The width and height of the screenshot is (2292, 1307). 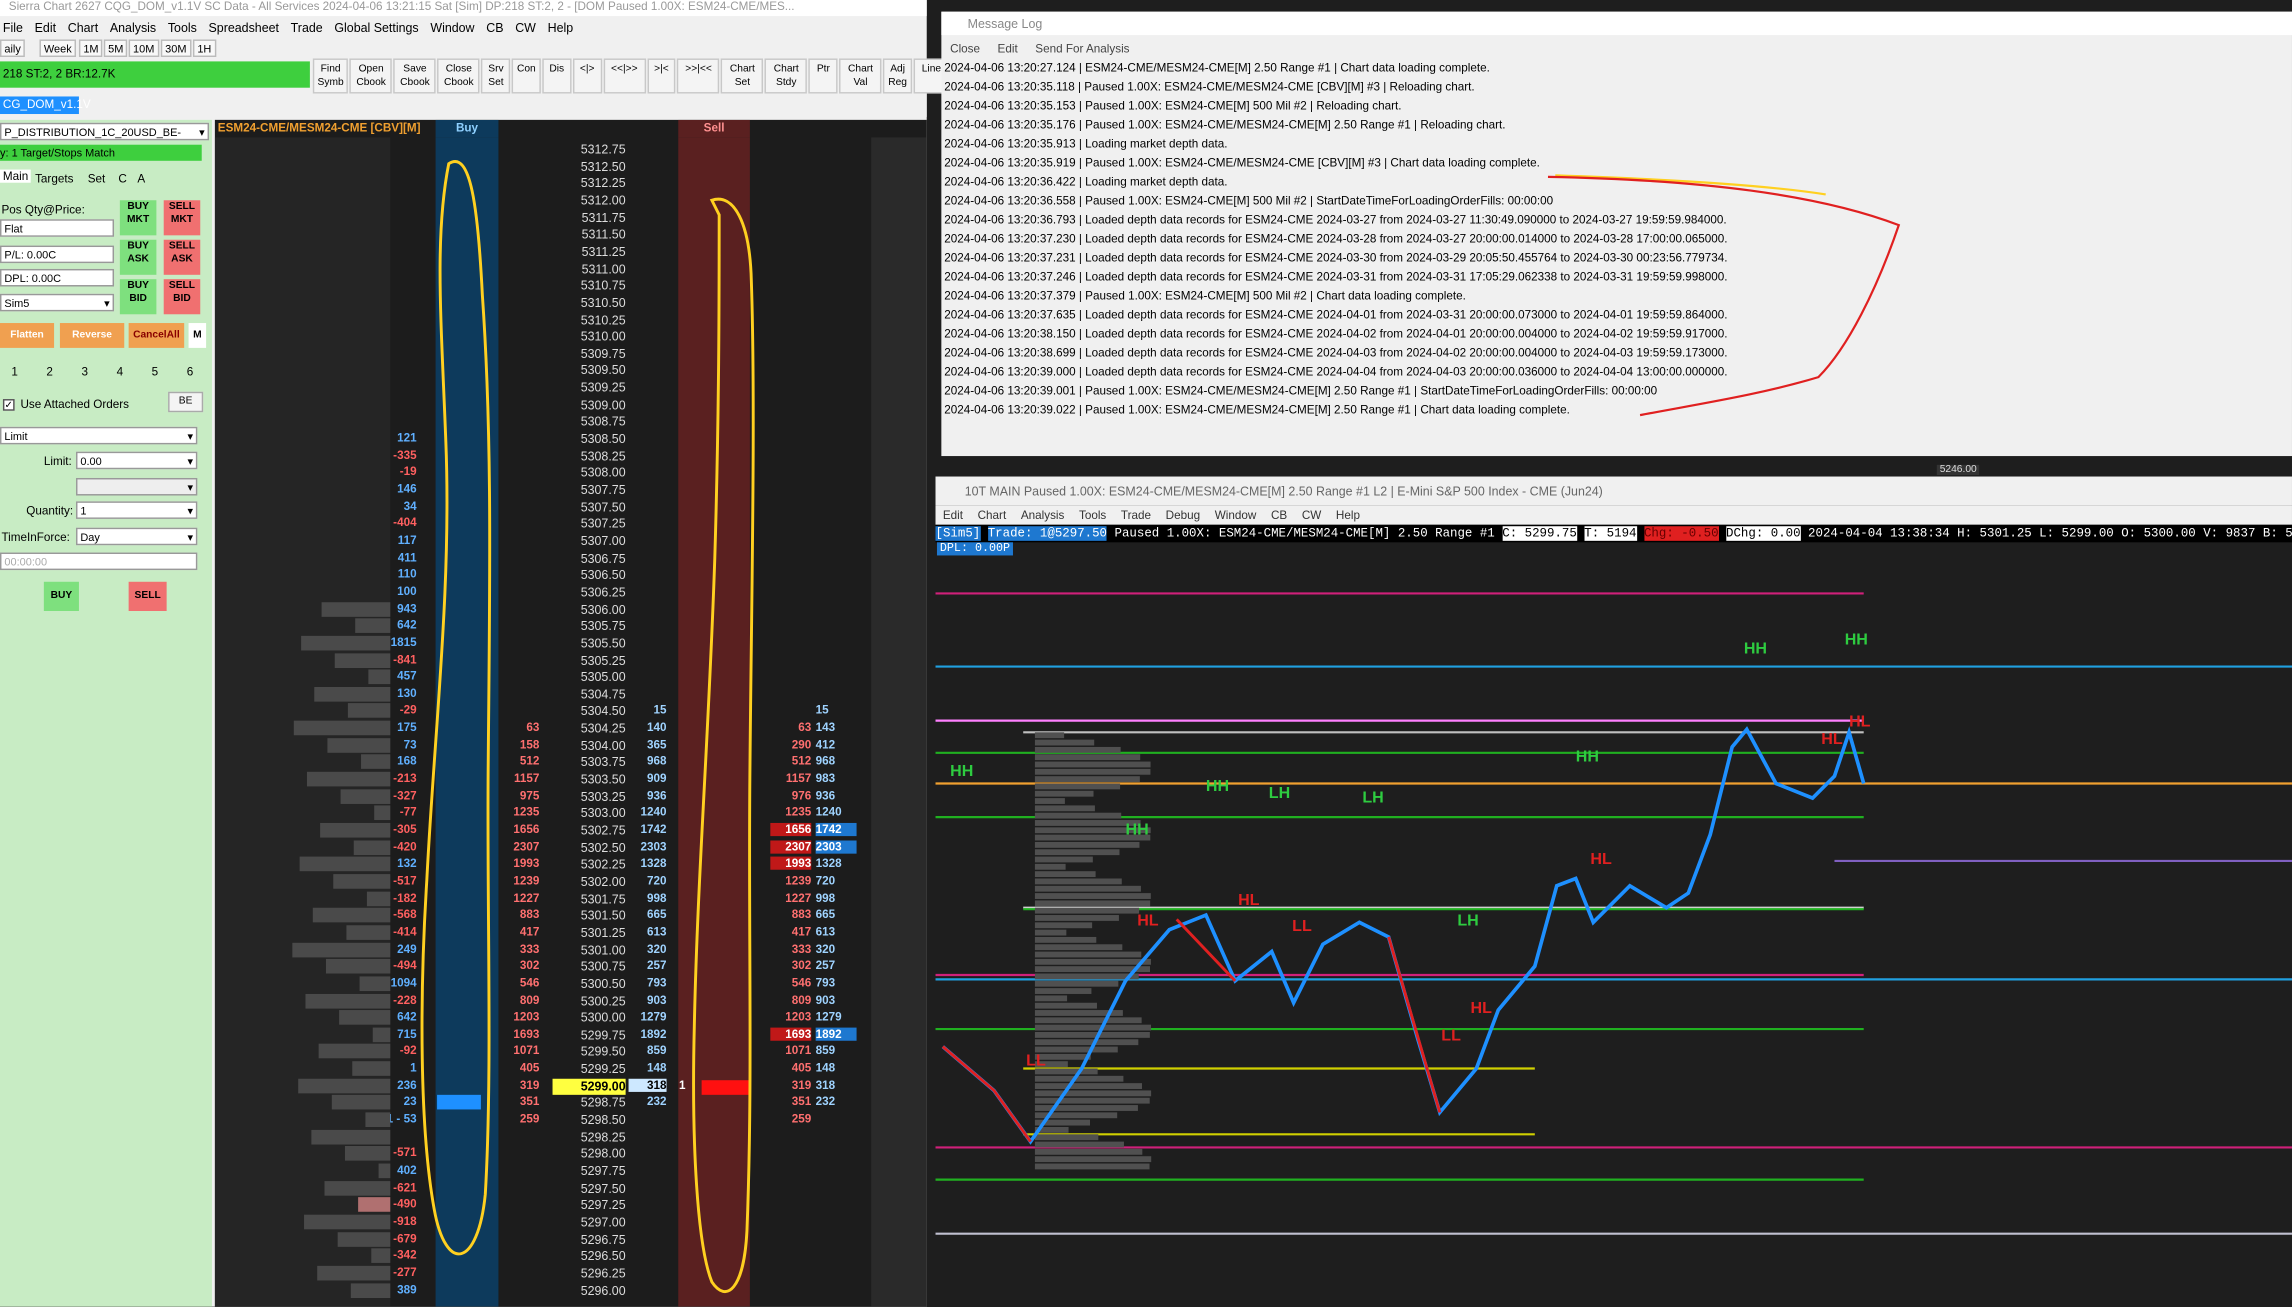 What do you see at coordinates (16, 176) in the screenshot?
I see `tab-main: Main` at bounding box center [16, 176].